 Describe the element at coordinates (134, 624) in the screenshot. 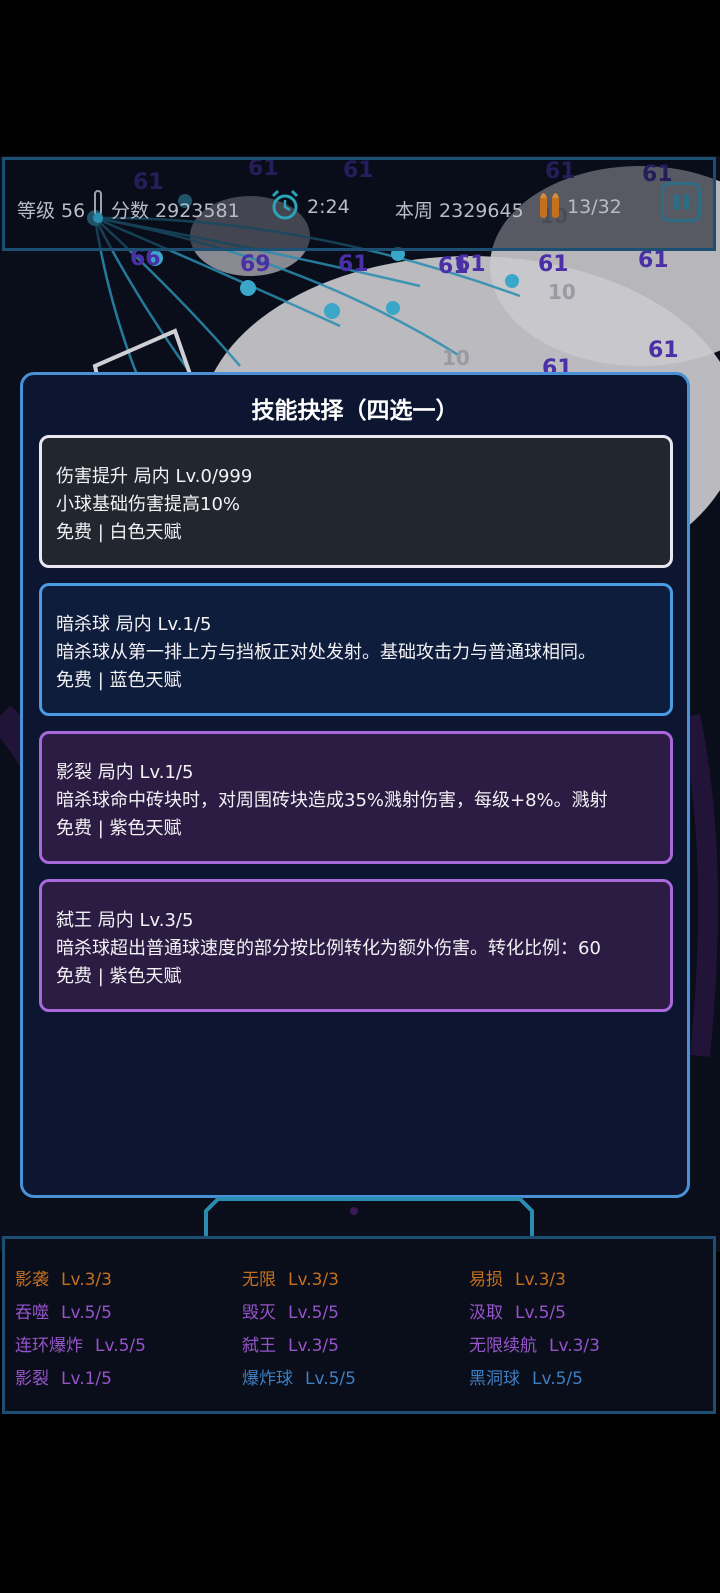

I see `skill-name-level: 暗杀球 局内 Lv.1/5` at that location.